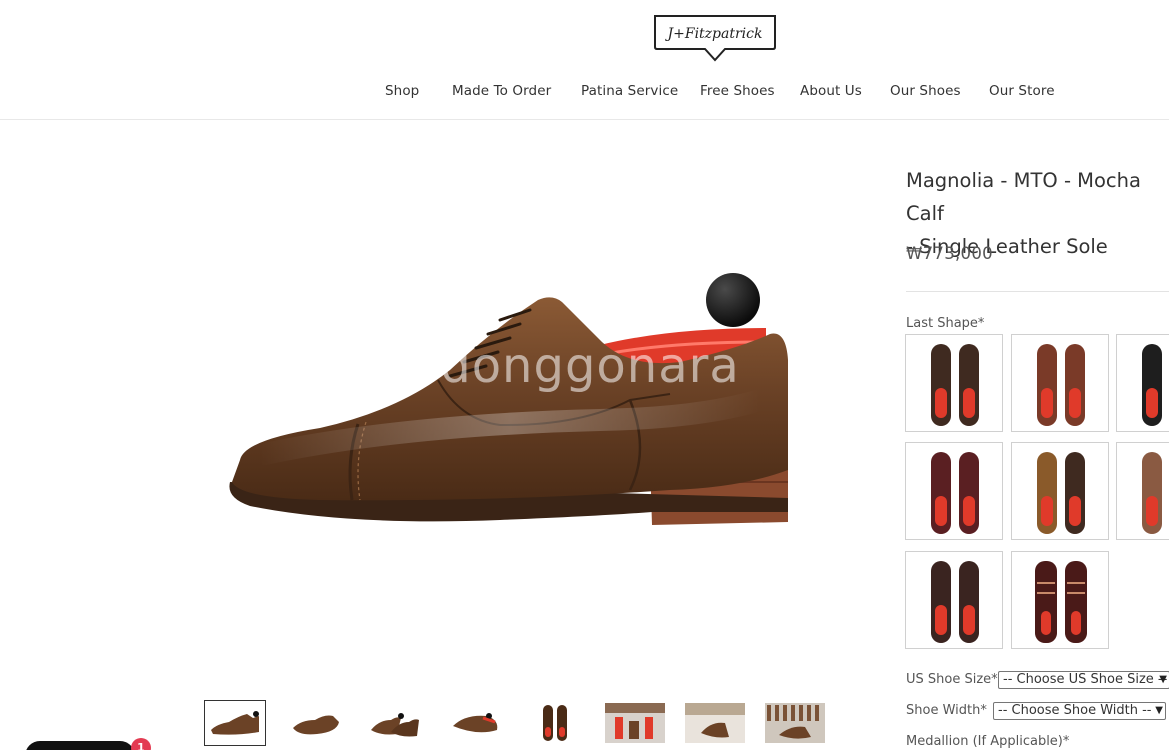 The image size is (1169, 750). I want to click on shoe-width-select: -- Choose Shoe Width -- ▼, so click(1079, 711).